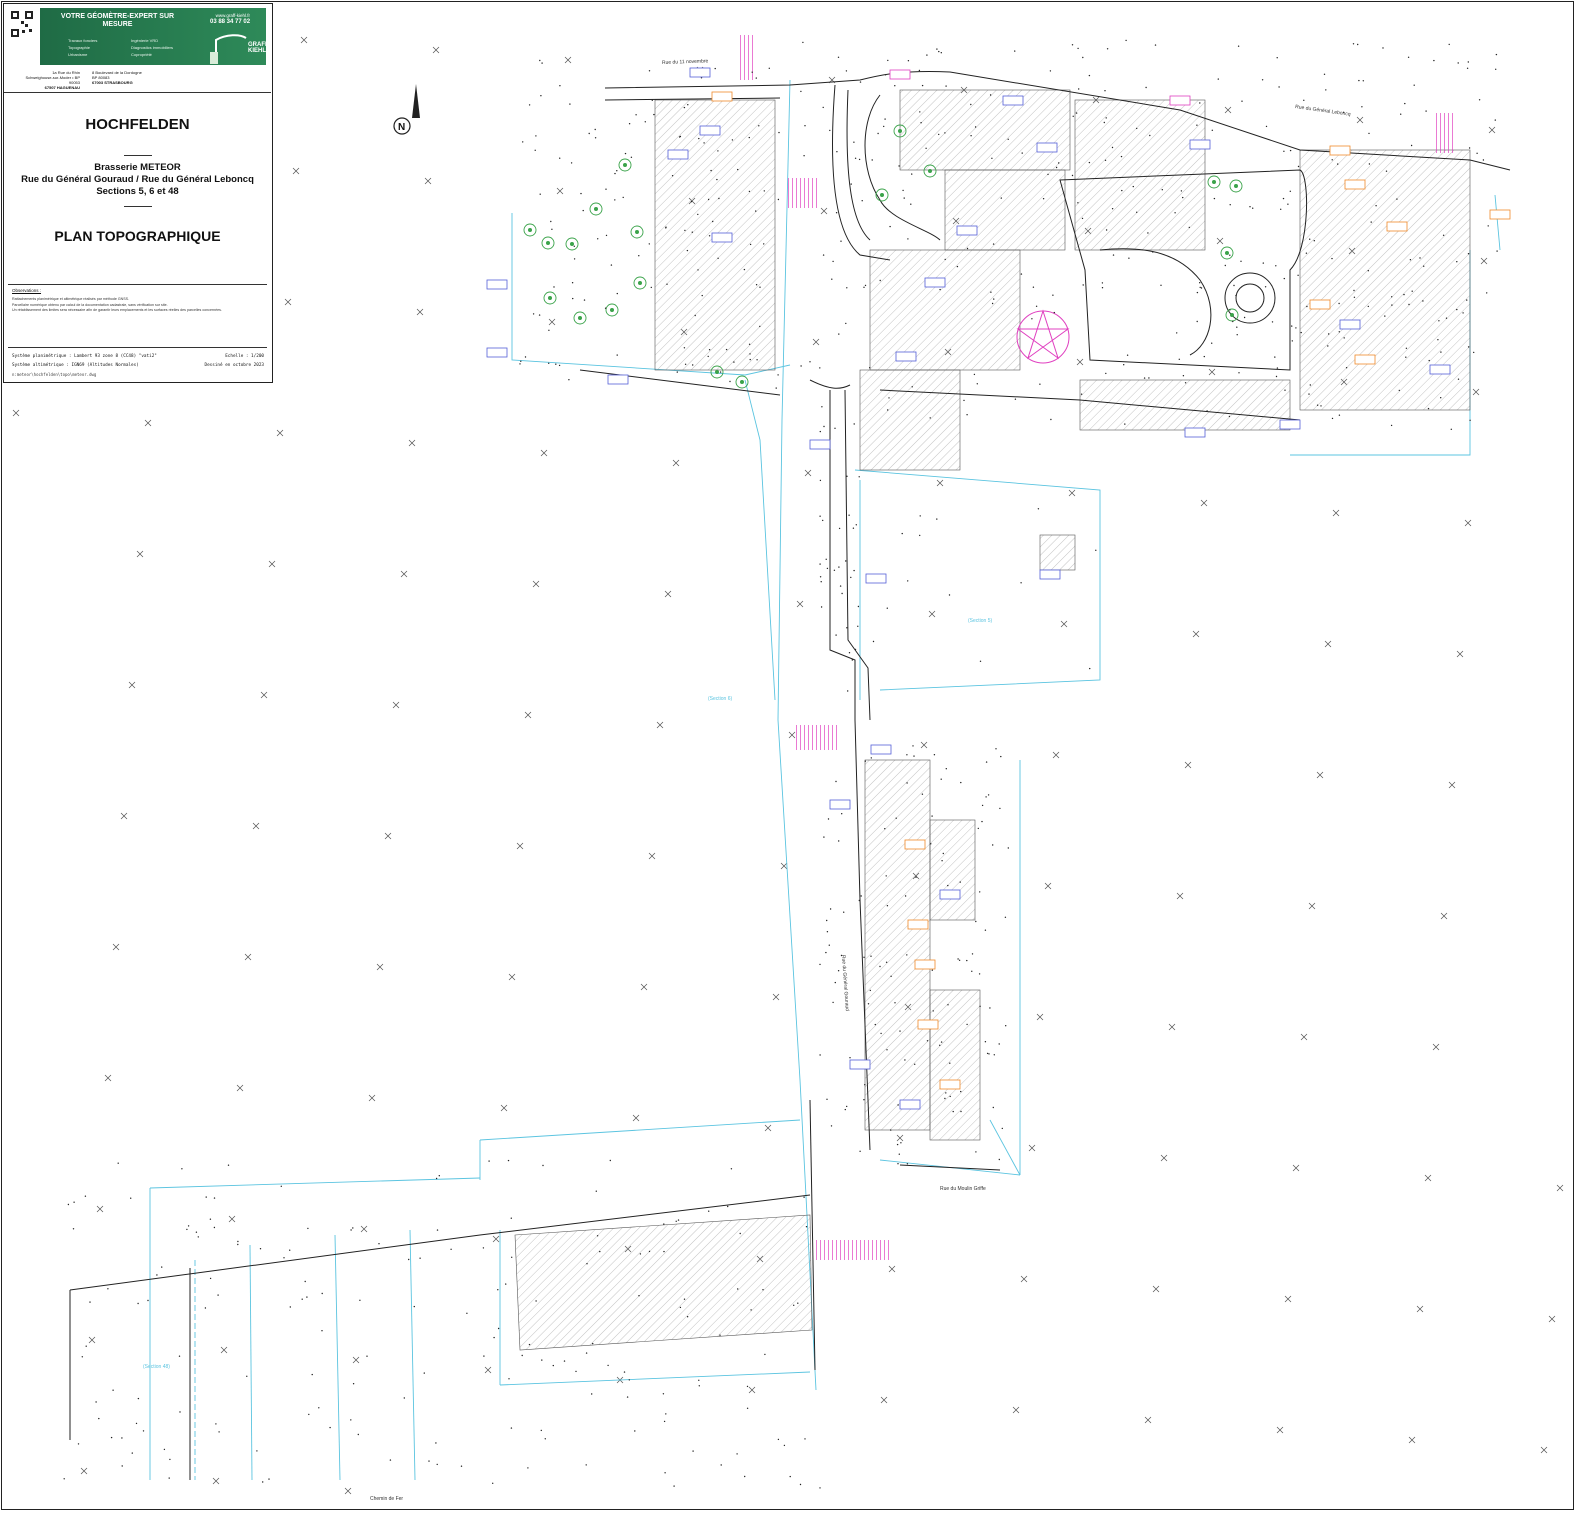 This screenshot has height=1513, width=1577. What do you see at coordinates (137, 167) in the screenshot?
I see `project-name: Brasserie METEOR` at bounding box center [137, 167].